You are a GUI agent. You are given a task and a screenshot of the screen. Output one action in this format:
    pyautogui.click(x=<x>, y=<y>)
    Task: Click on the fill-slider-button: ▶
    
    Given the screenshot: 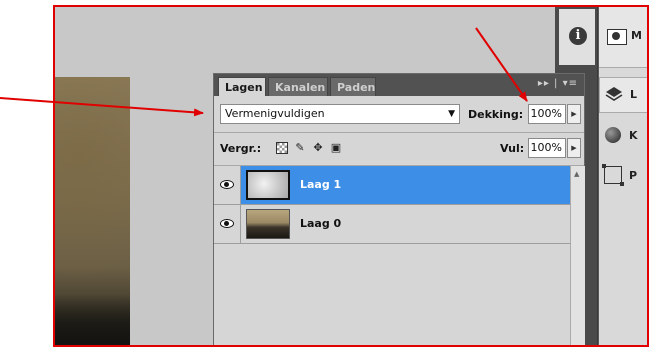 What is the action you would take?
    pyautogui.click(x=574, y=148)
    